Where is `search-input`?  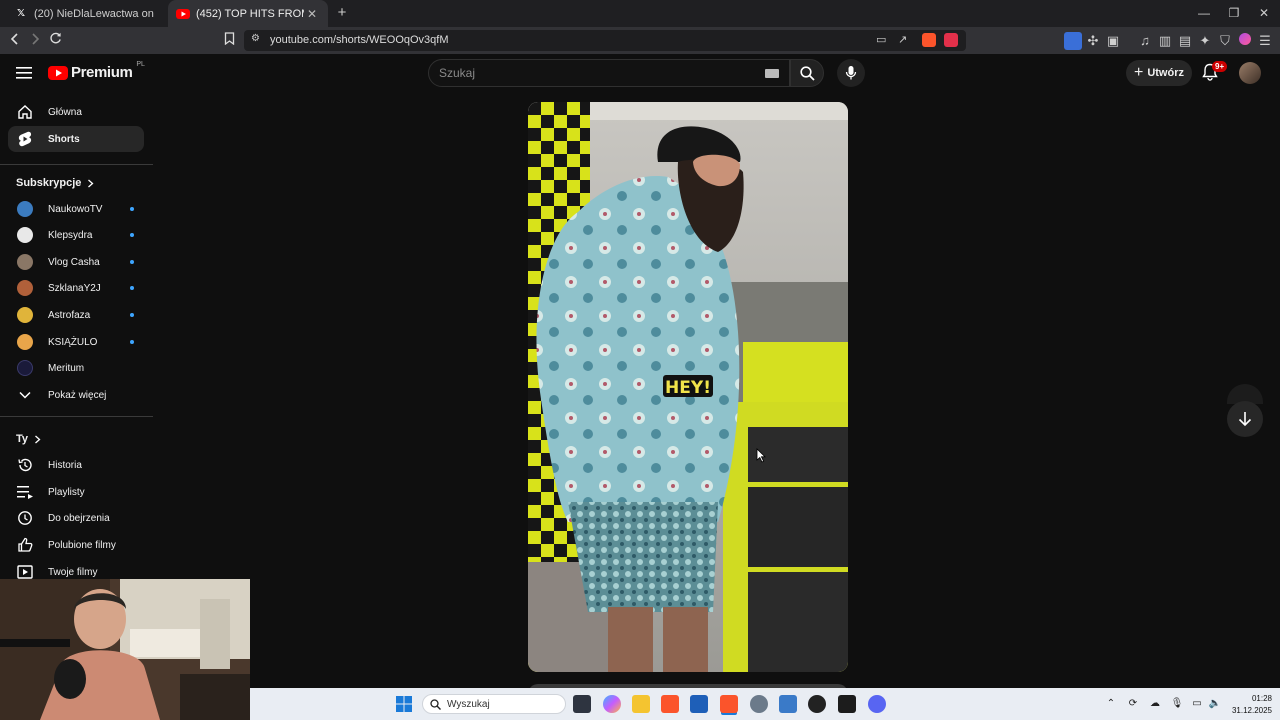
search-input is located at coordinates (589, 73).